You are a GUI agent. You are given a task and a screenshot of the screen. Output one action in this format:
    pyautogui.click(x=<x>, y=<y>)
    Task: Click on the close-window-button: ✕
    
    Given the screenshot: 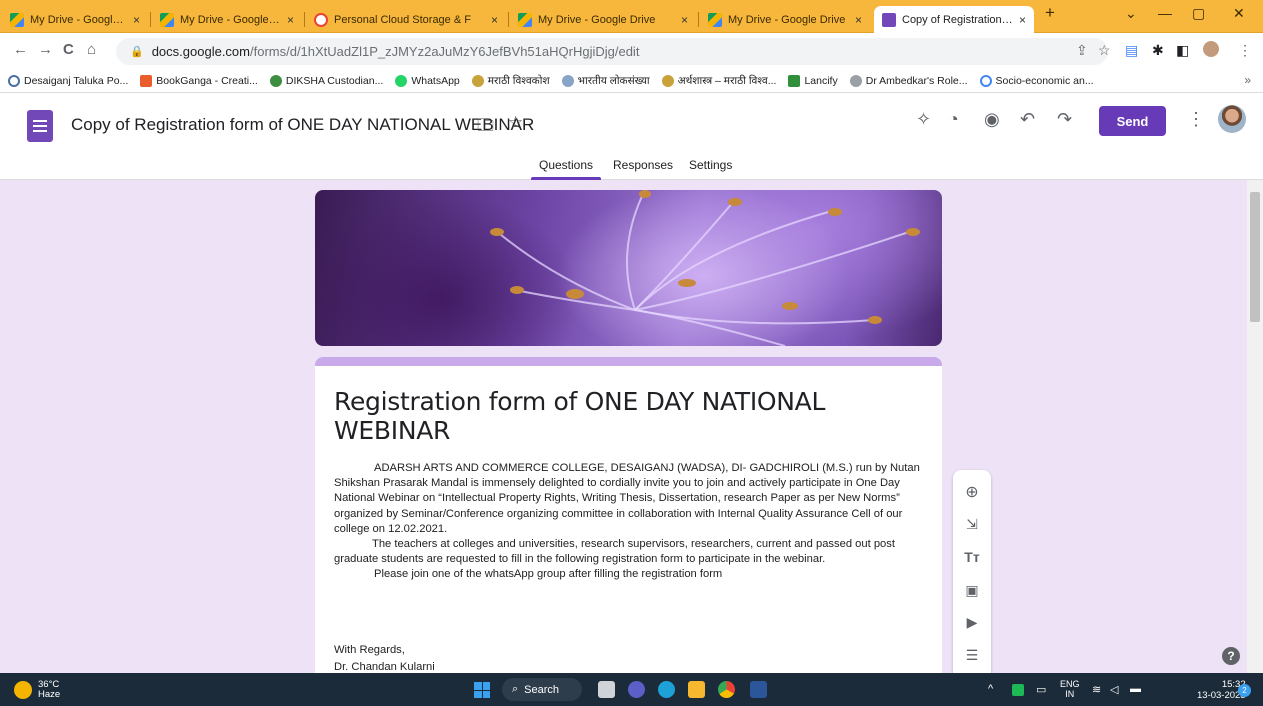 What is the action you would take?
    pyautogui.click(x=1239, y=13)
    